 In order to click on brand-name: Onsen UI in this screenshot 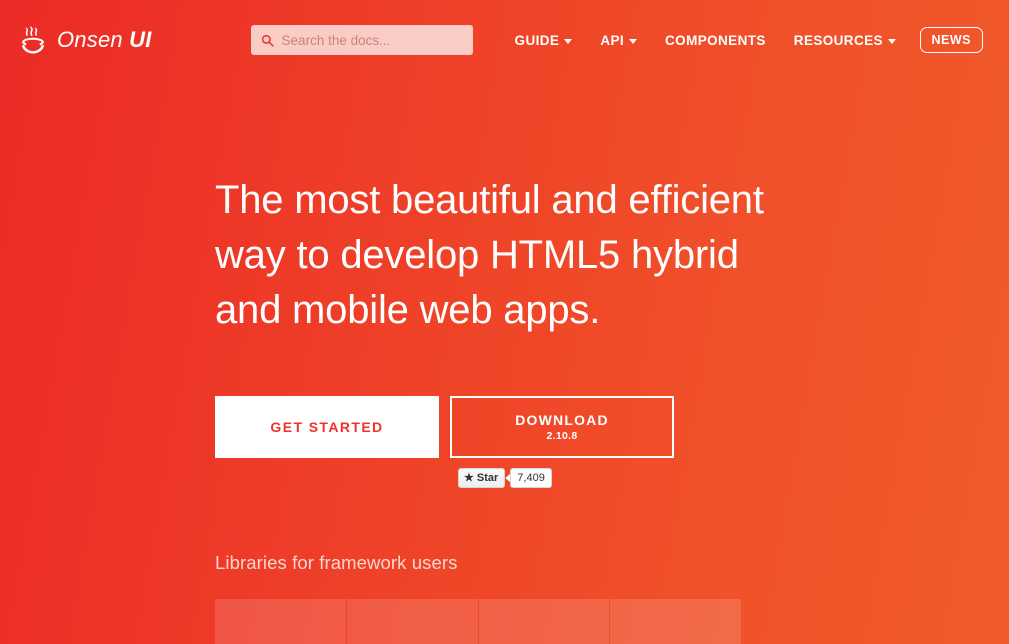, I will do `click(104, 40)`.